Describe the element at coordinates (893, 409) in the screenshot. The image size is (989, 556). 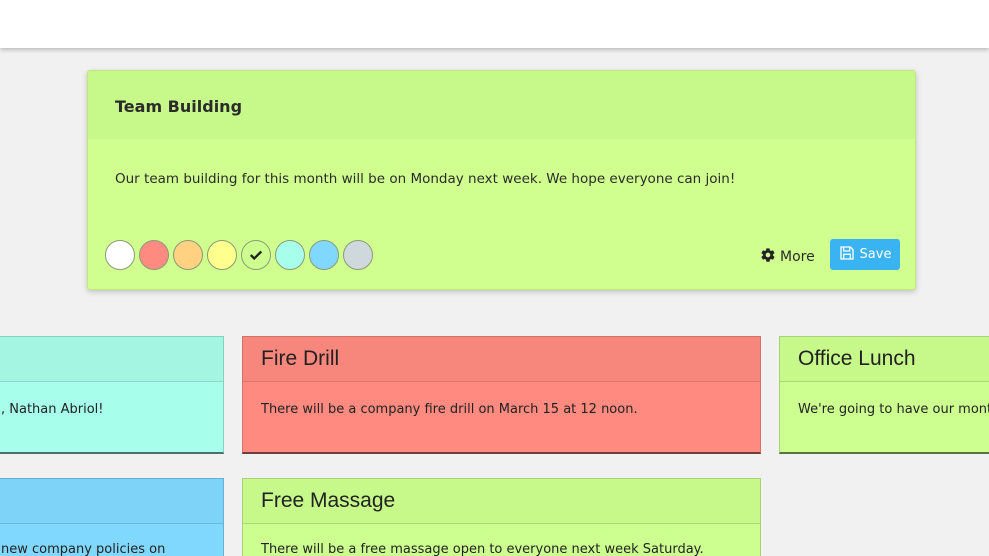
I see `note-body: We're going to have our month` at that location.